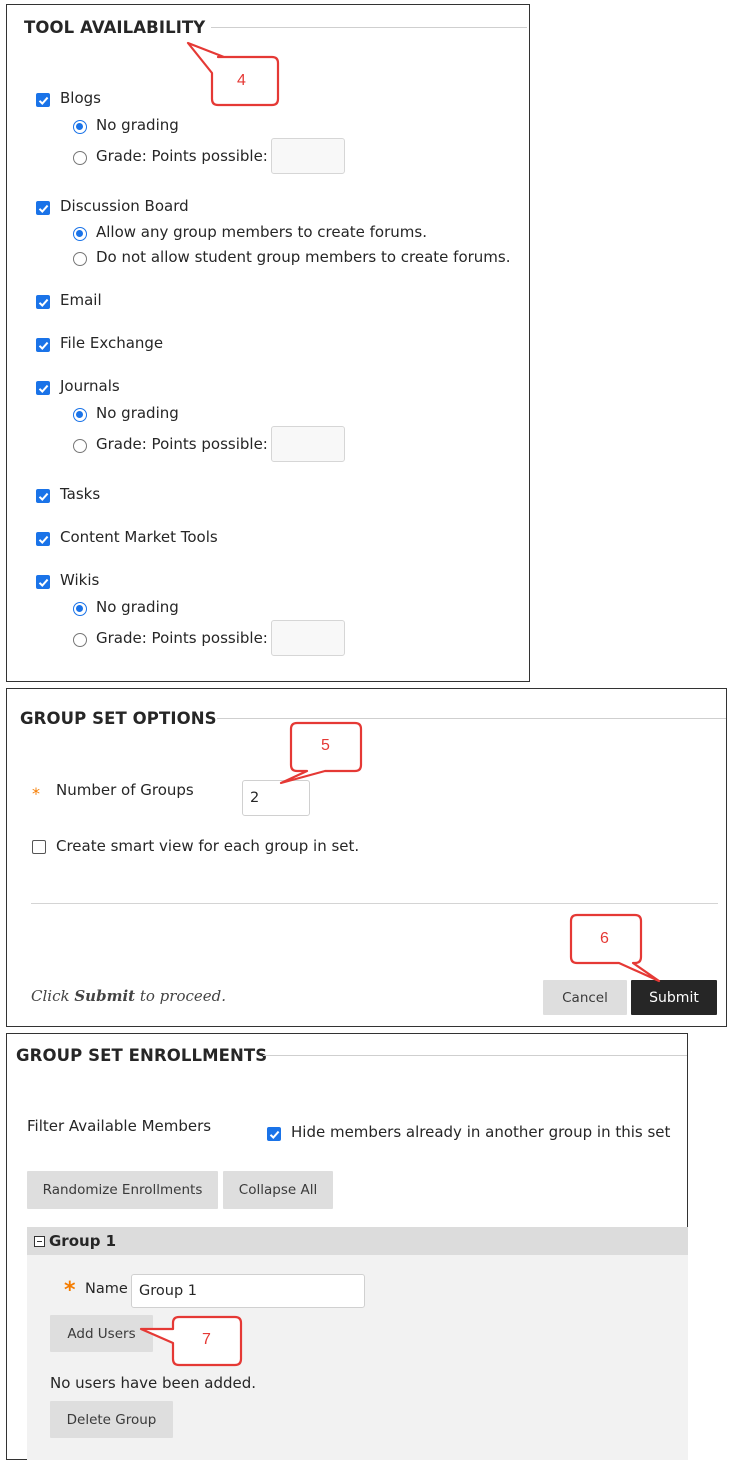  I want to click on collapse-all-button: Collapse All, so click(278, 1190).